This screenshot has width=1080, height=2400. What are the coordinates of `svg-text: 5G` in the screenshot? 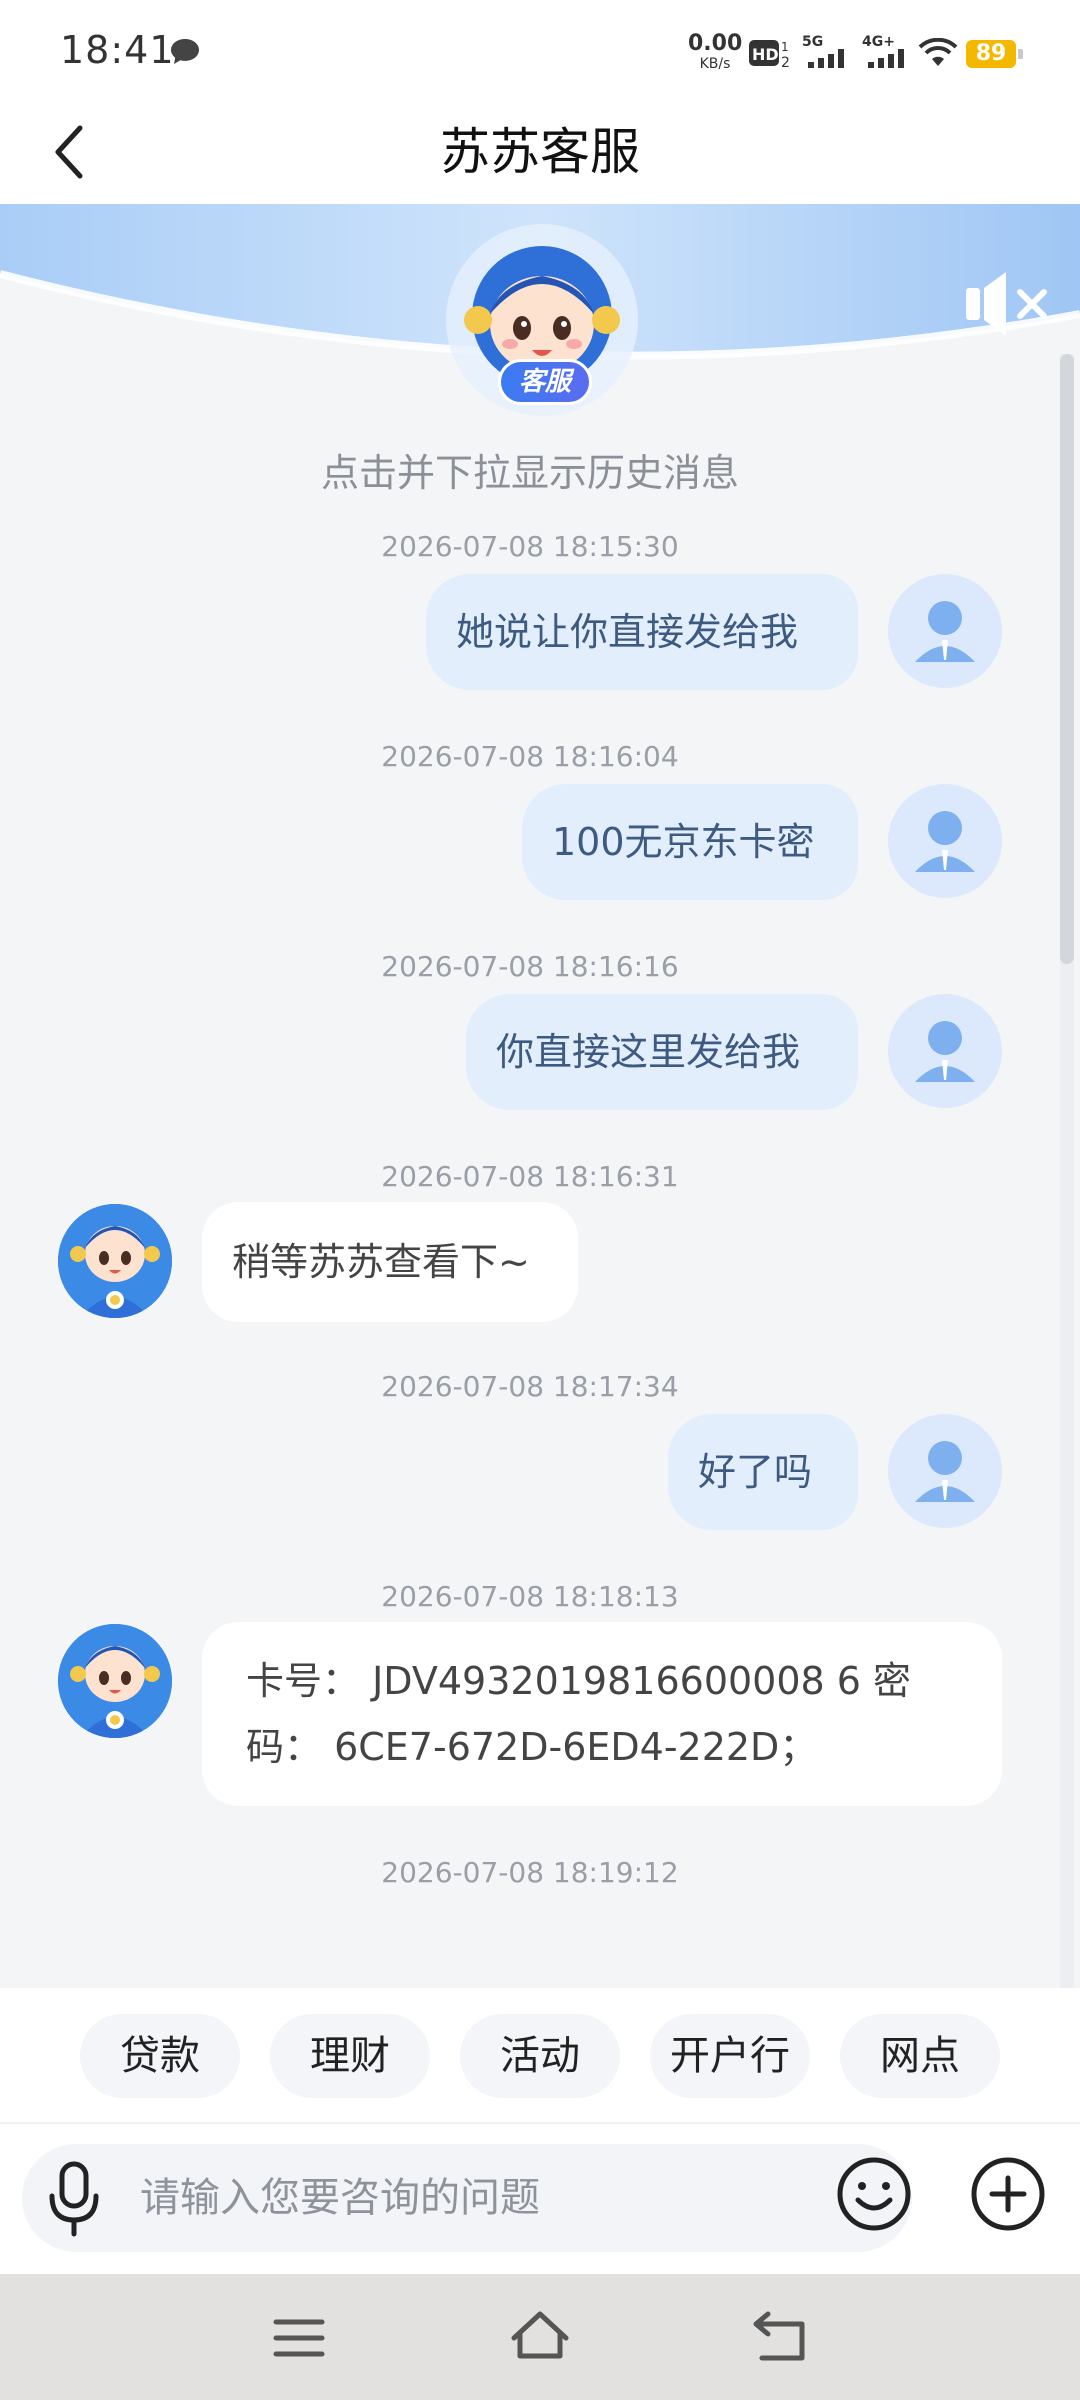 It's located at (812, 42).